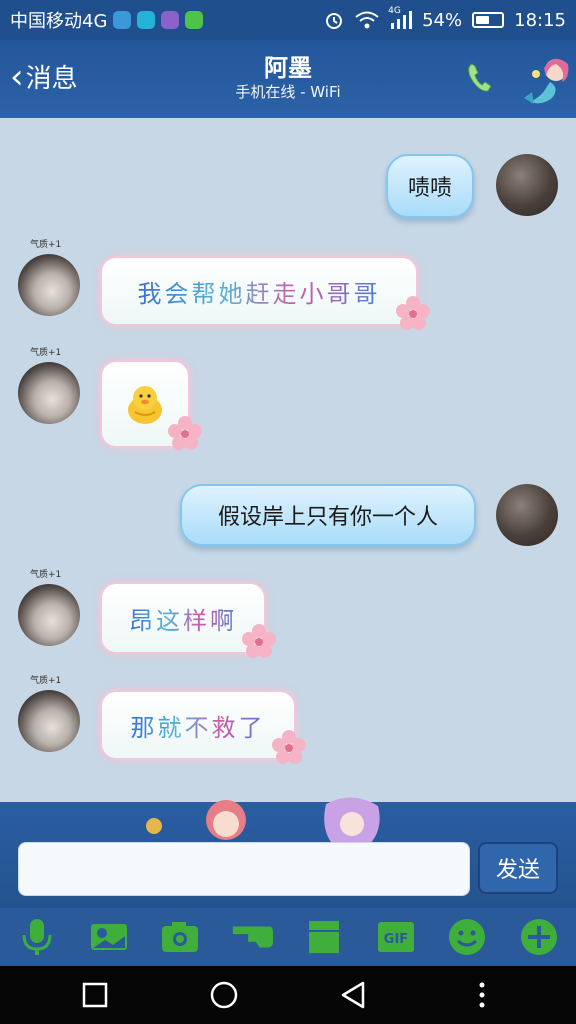 The height and width of the screenshot is (1024, 576). I want to click on emoji-button, so click(467, 937).